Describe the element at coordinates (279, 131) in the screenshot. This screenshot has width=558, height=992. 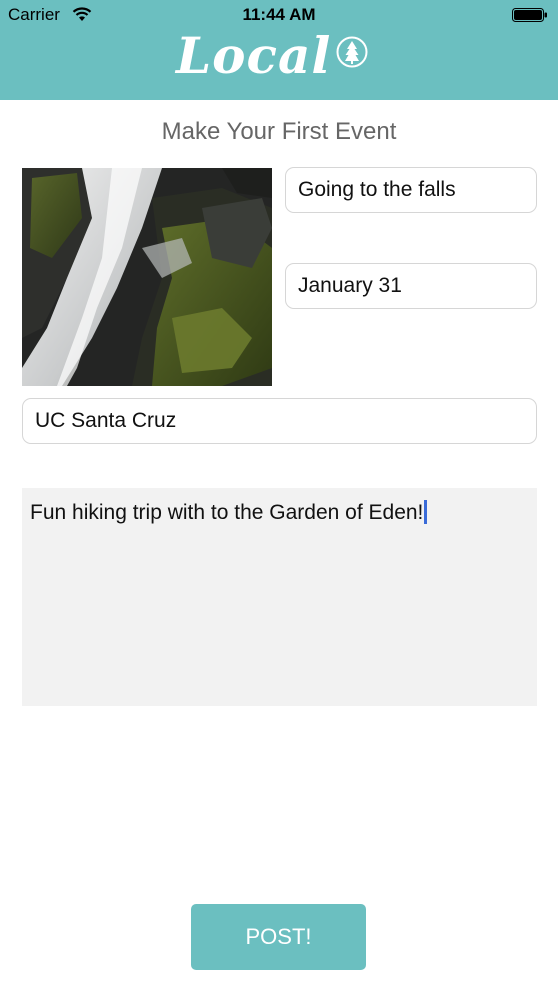
I see `page-title: Make Your First Event` at that location.